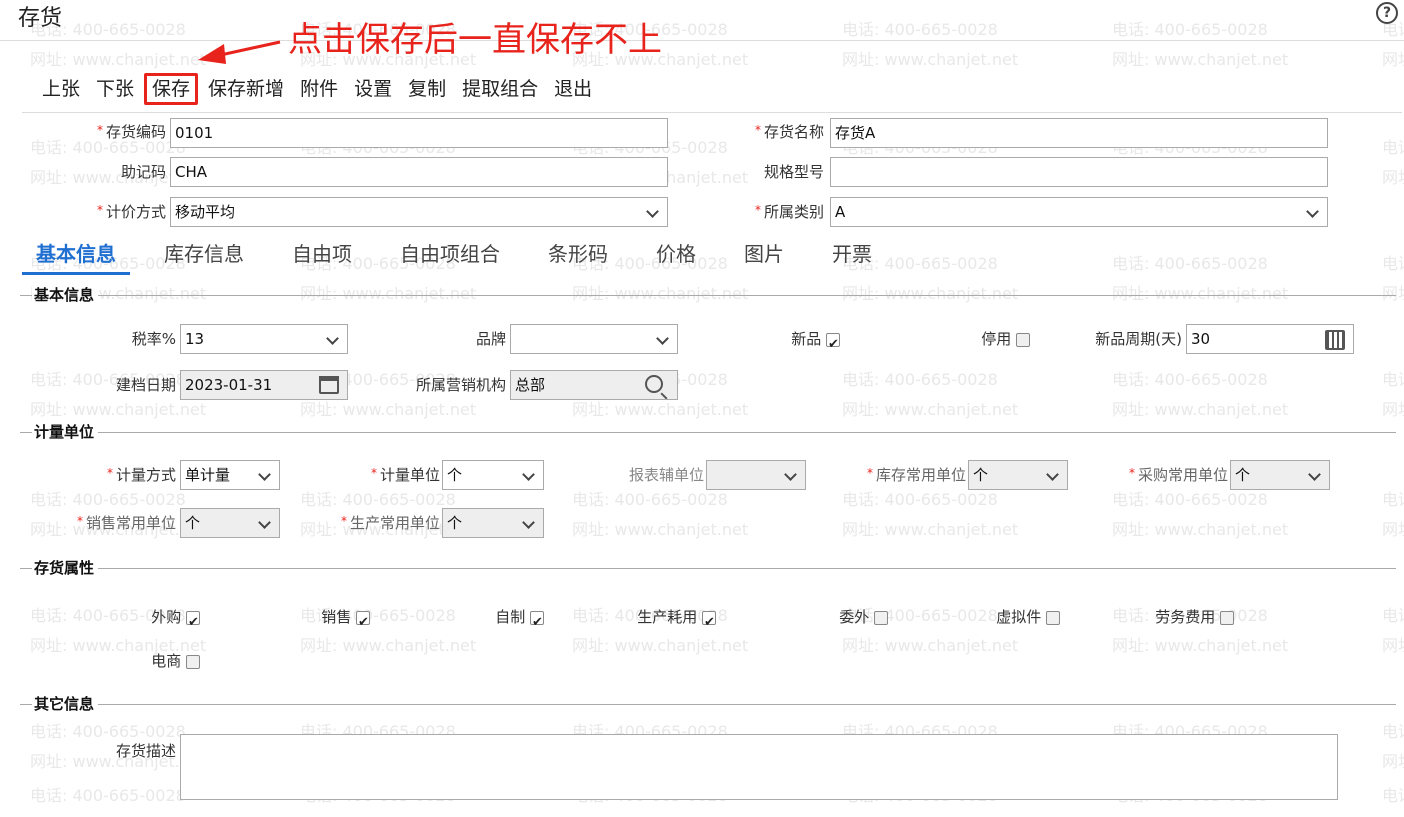 This screenshot has height=817, width=1404. Describe the element at coordinates (419, 133) in the screenshot. I see `code-input: 0101` at that location.